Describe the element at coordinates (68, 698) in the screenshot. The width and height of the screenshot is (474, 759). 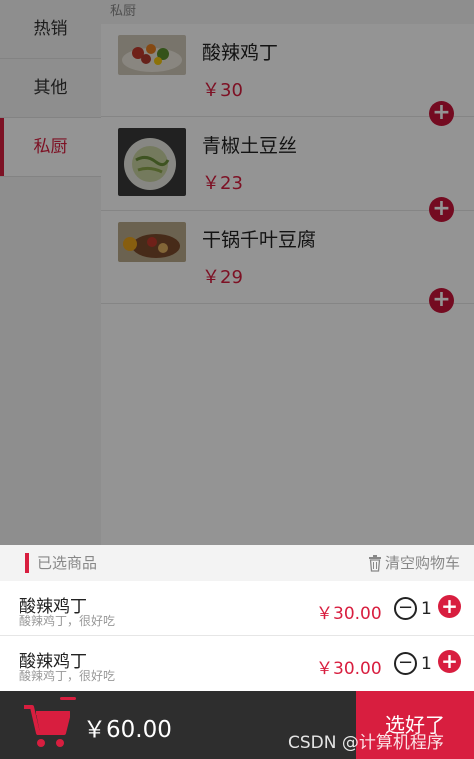
I see `cart-badge` at that location.